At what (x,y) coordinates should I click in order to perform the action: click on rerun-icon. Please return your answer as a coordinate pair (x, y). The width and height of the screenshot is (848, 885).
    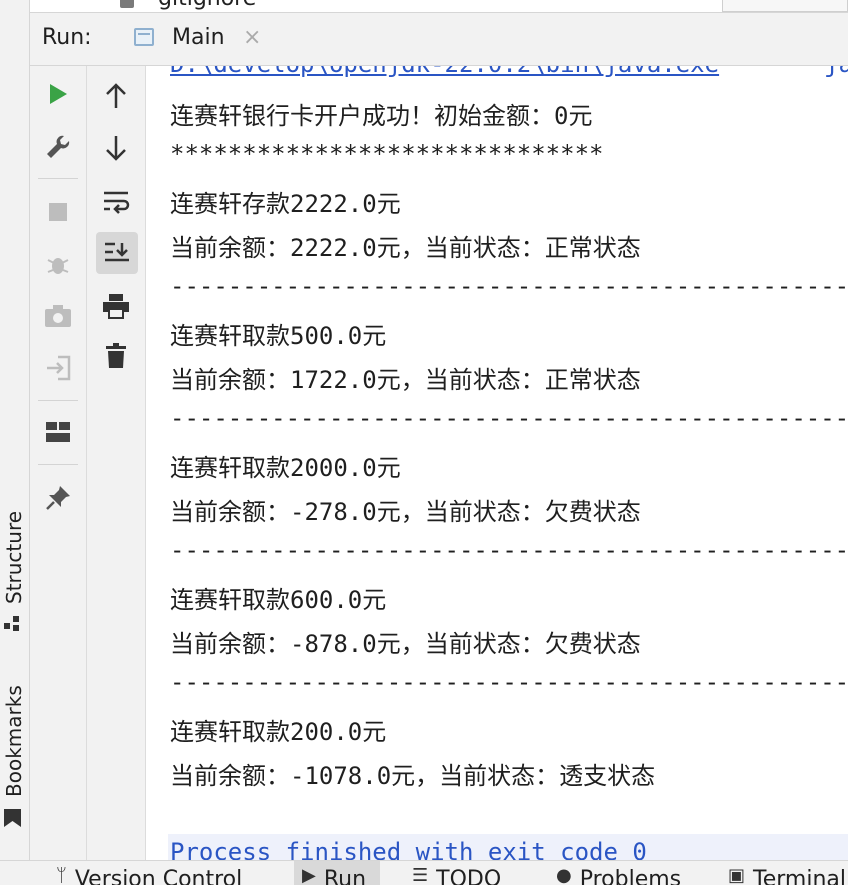
    Looking at the image, I should click on (58, 94).